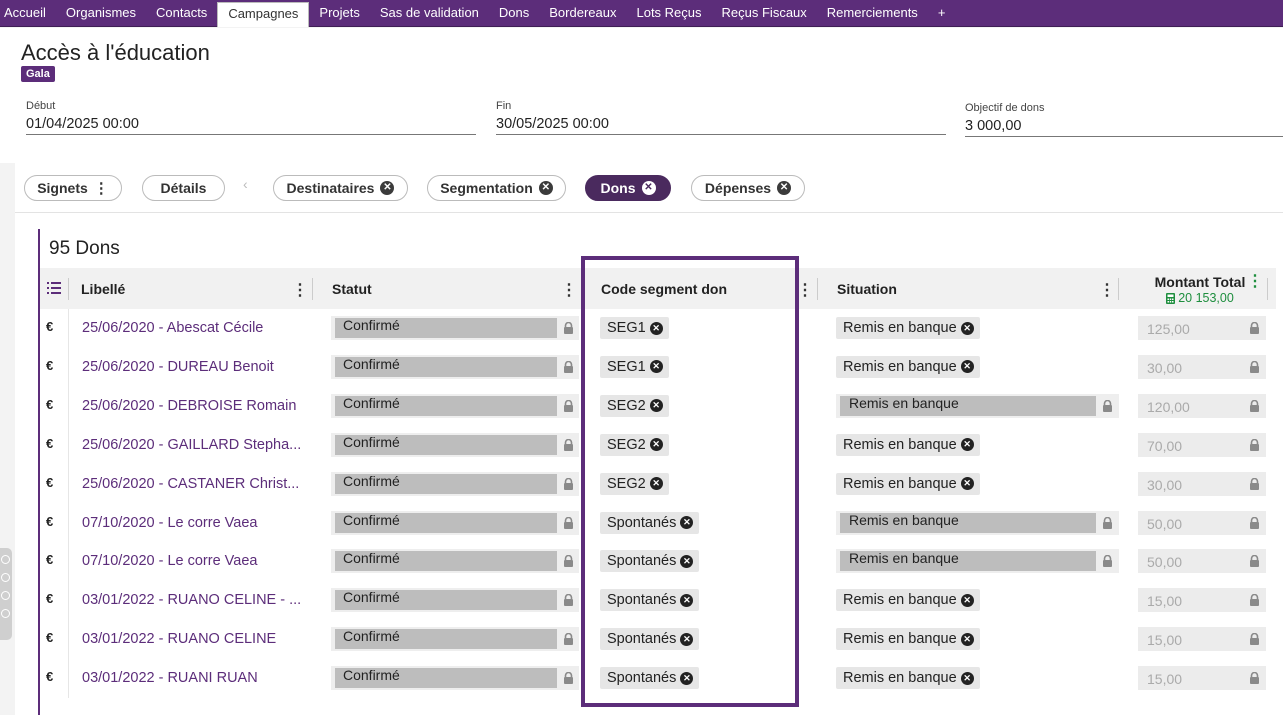  I want to click on nav-item: Organismes, so click(101, 13).